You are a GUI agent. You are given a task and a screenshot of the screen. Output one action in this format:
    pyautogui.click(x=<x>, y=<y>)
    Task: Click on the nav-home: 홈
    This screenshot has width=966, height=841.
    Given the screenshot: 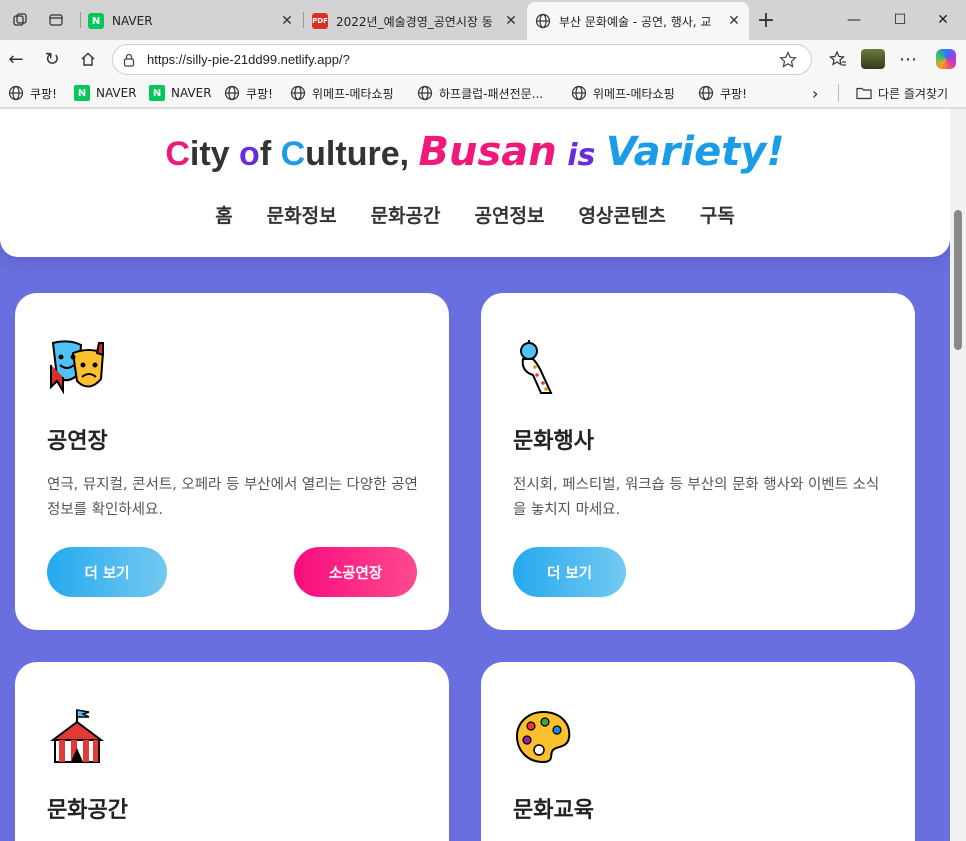 What is the action you would take?
    pyautogui.click(x=223, y=214)
    